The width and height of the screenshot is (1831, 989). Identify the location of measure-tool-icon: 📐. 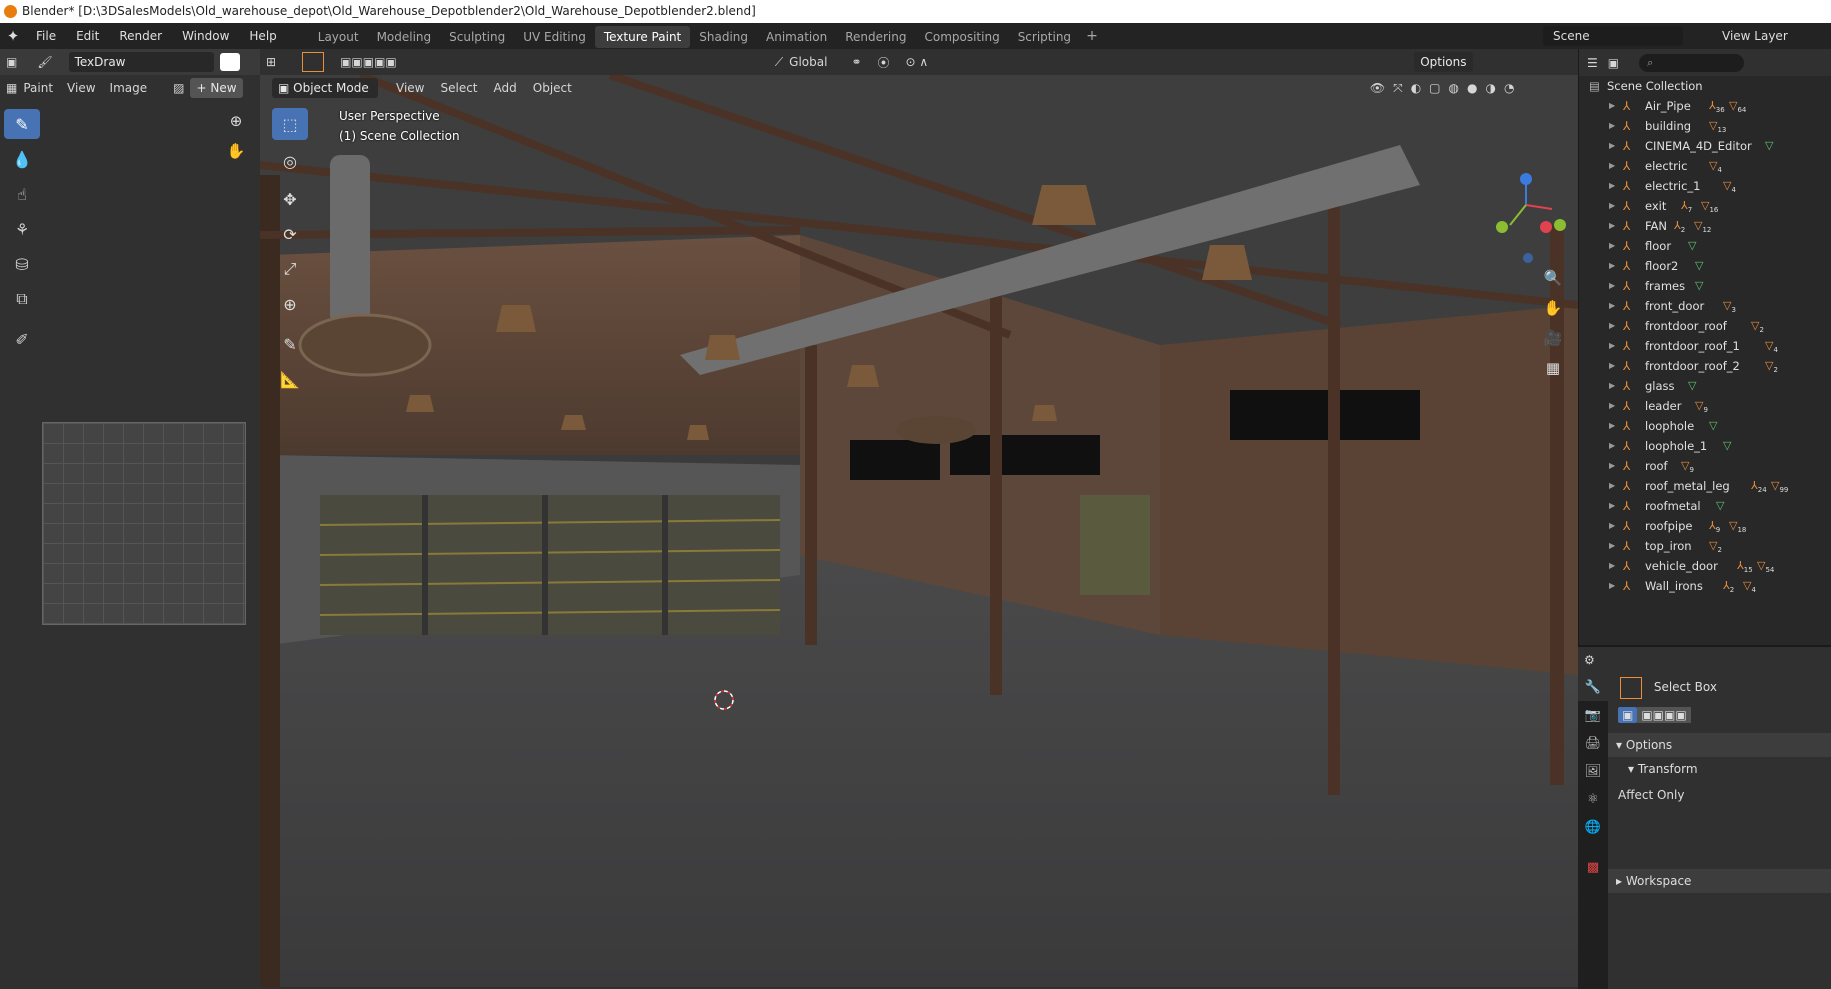
(290, 379).